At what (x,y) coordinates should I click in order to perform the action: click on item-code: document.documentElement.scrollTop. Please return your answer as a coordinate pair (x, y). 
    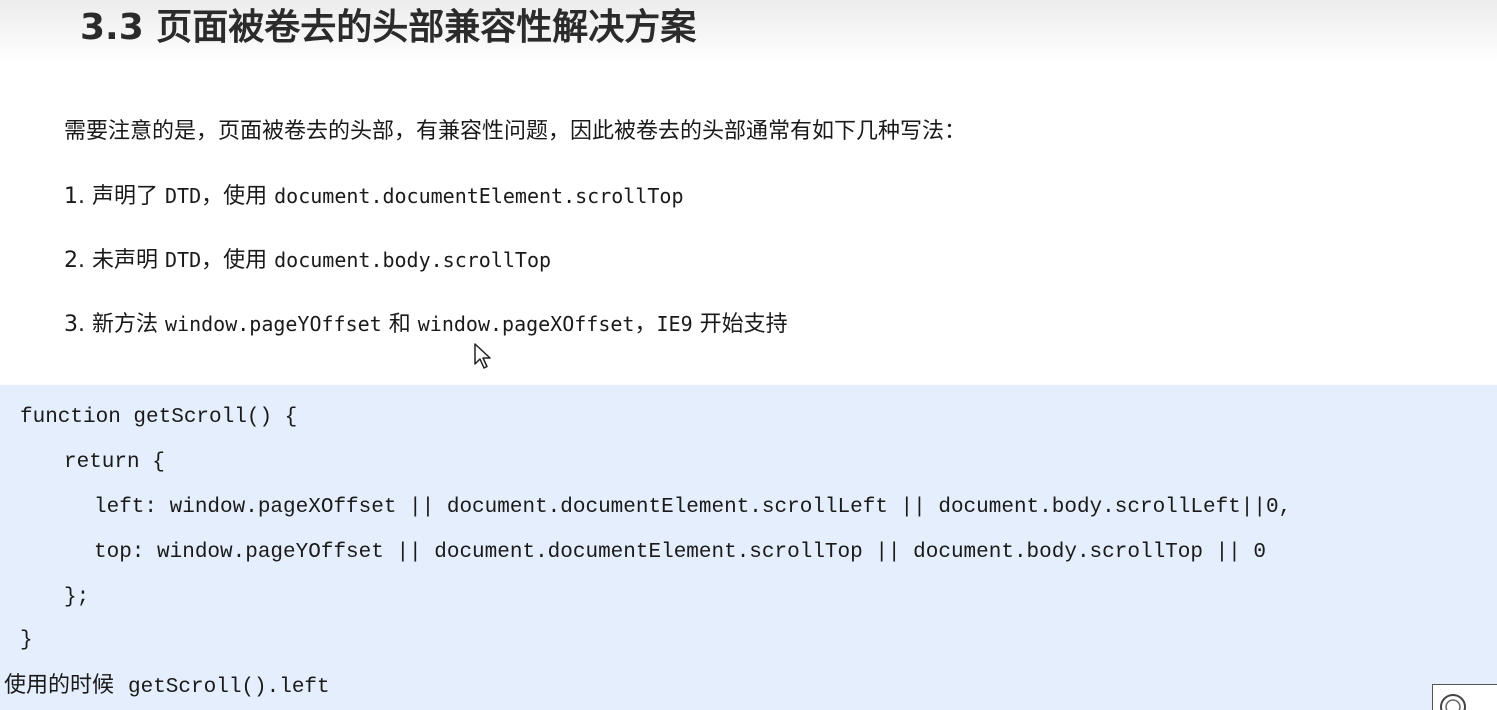
    Looking at the image, I should click on (479, 196).